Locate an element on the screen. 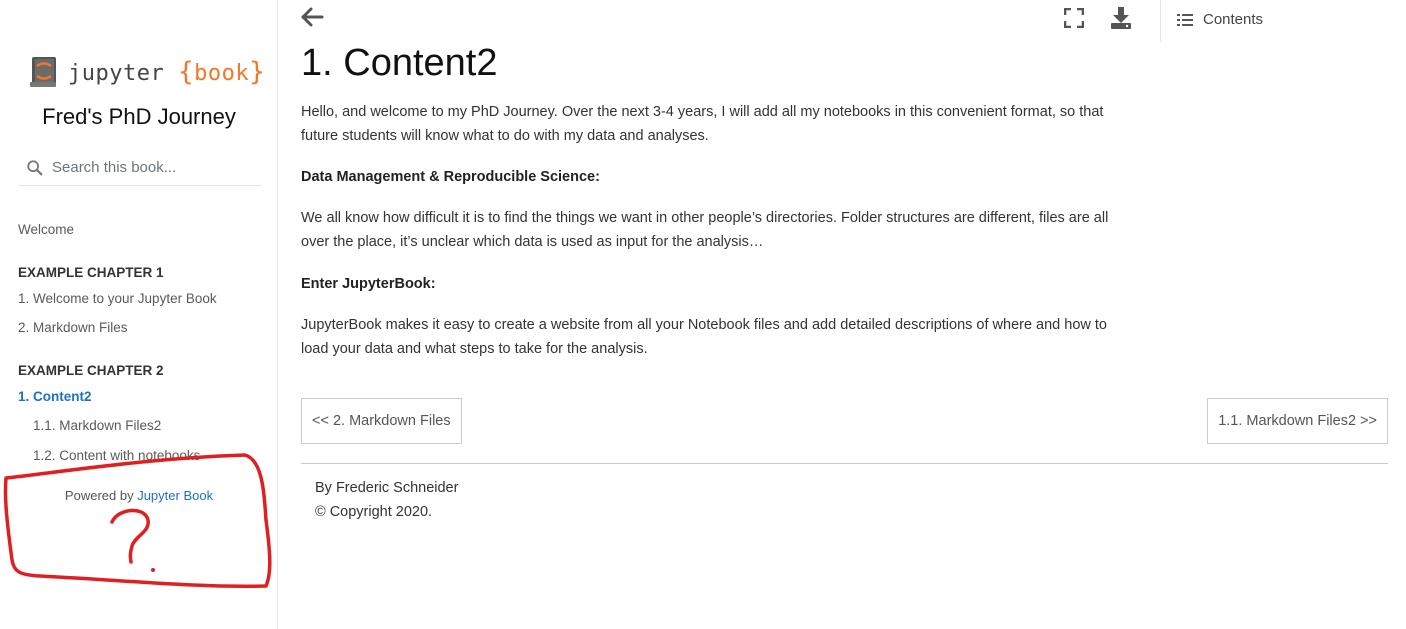 This screenshot has width=1406, height=629. sidebar-item-markdown-files2: 1.1. Markdown Files2 is located at coordinates (97, 425).